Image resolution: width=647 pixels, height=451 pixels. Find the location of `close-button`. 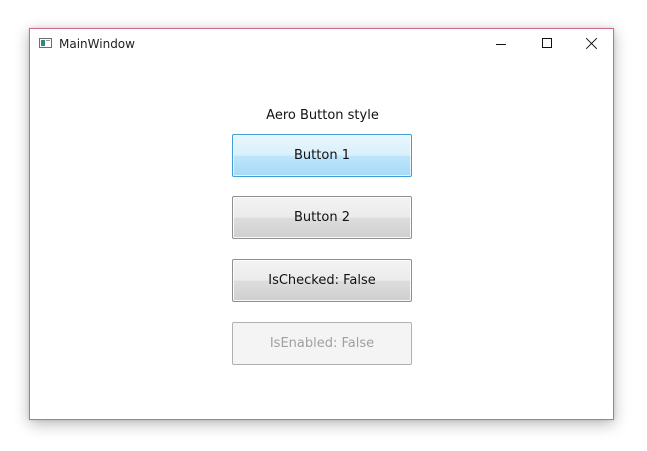

close-button is located at coordinates (592, 44).